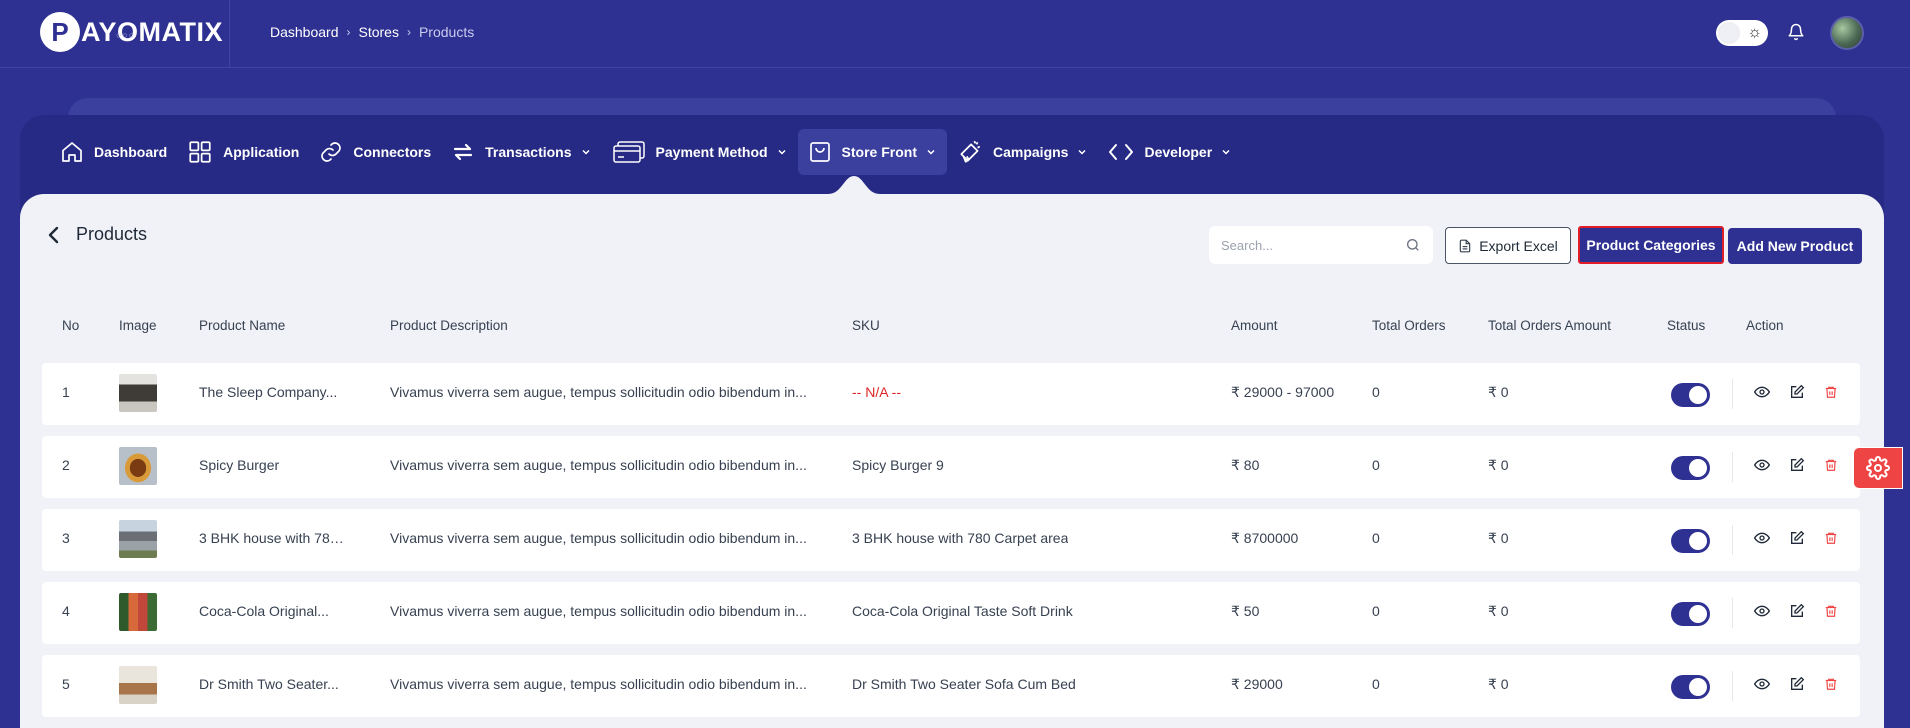 Image resolution: width=1910 pixels, height=728 pixels. What do you see at coordinates (152, 31) in the screenshot?
I see `logo-text: AYOMATIX` at bounding box center [152, 31].